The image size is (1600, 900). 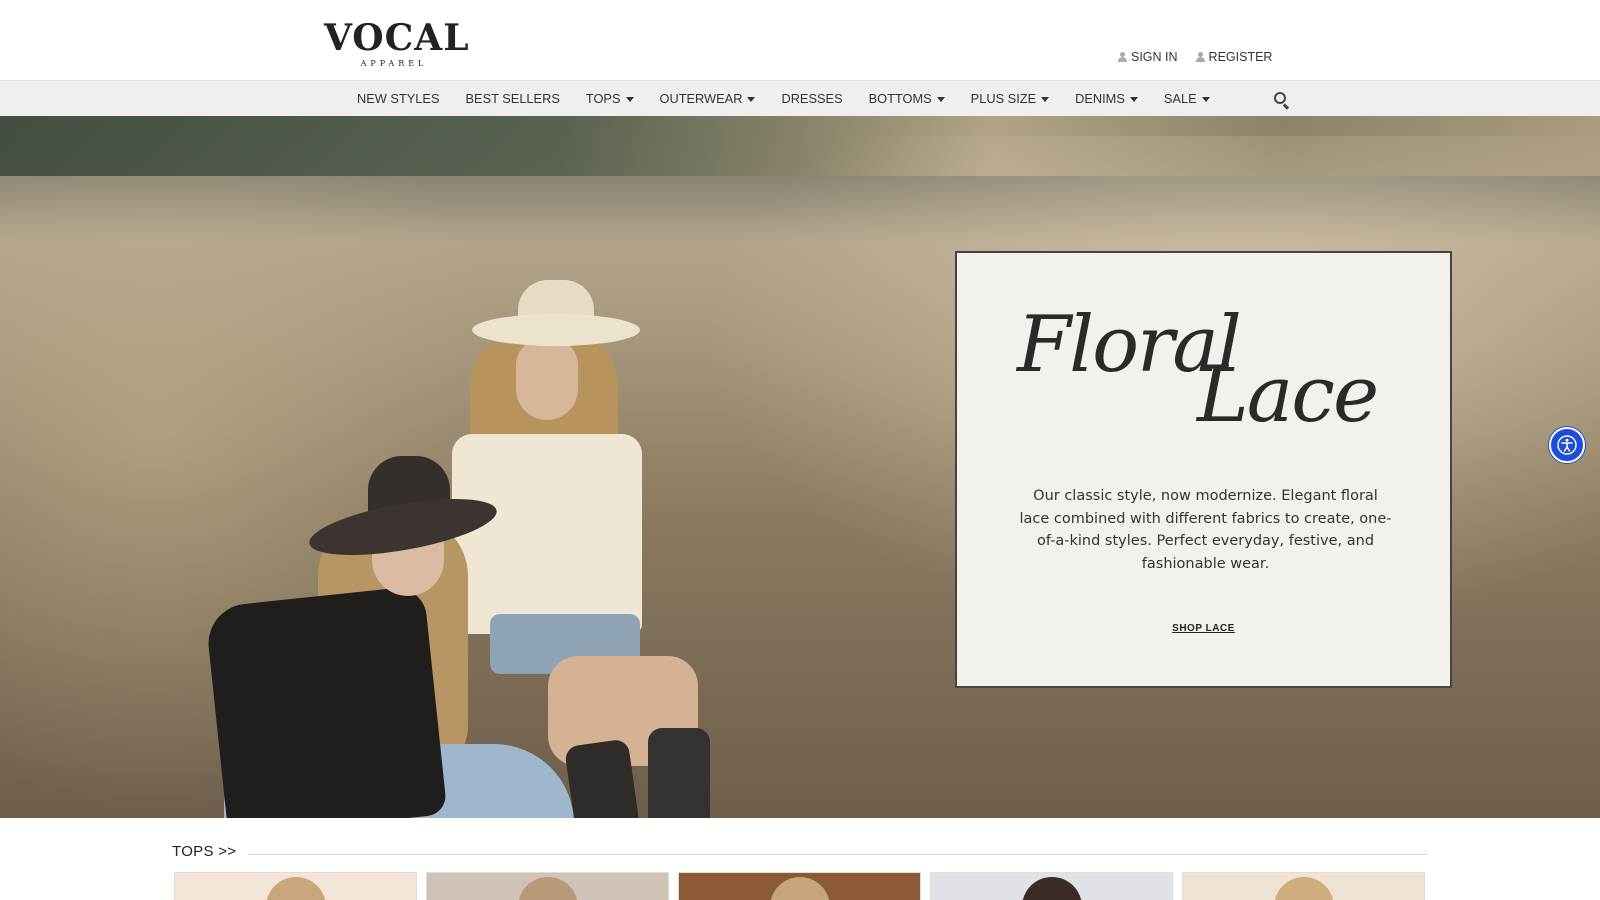 I want to click on nav-item-bottoms: BOTTOMS, so click(x=907, y=99).